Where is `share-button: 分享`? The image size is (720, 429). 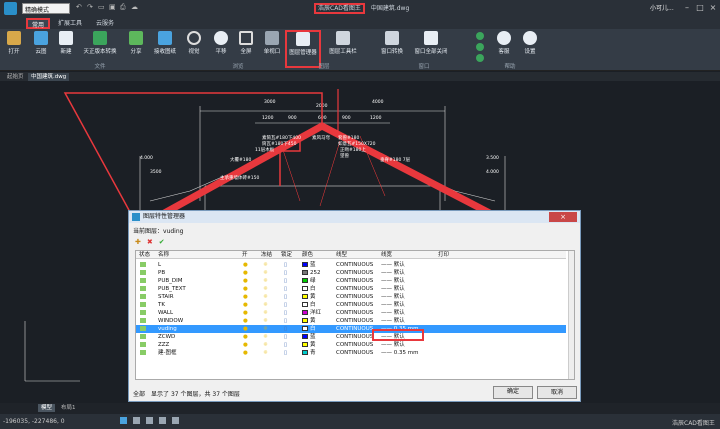
share-button: 分享 is located at coordinates (136, 43).